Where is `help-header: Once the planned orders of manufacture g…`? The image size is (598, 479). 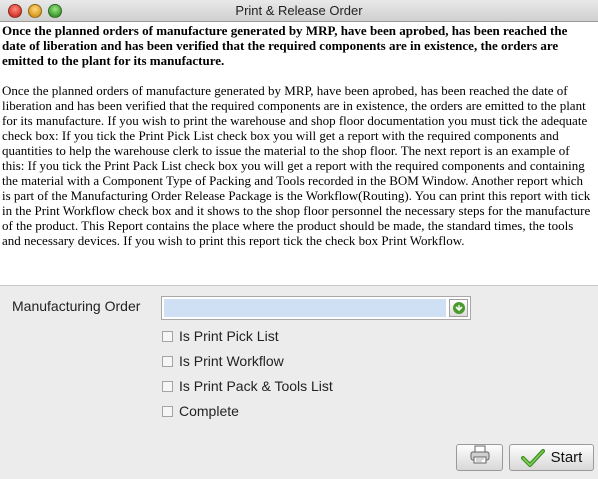 help-header: Once the planned orders of manufacture g… is located at coordinates (285, 45).